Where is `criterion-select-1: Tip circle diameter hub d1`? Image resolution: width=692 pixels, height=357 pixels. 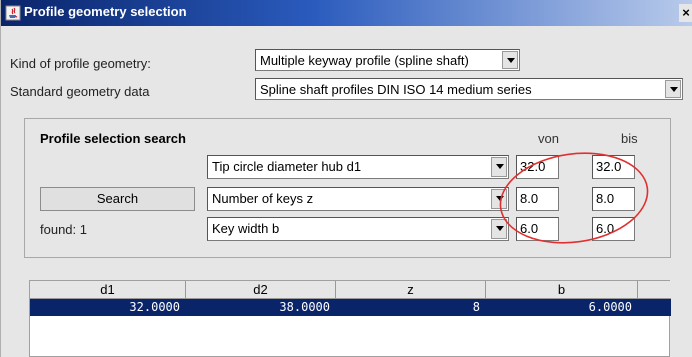
criterion-select-1: Tip circle diameter hub d1 is located at coordinates (358, 167).